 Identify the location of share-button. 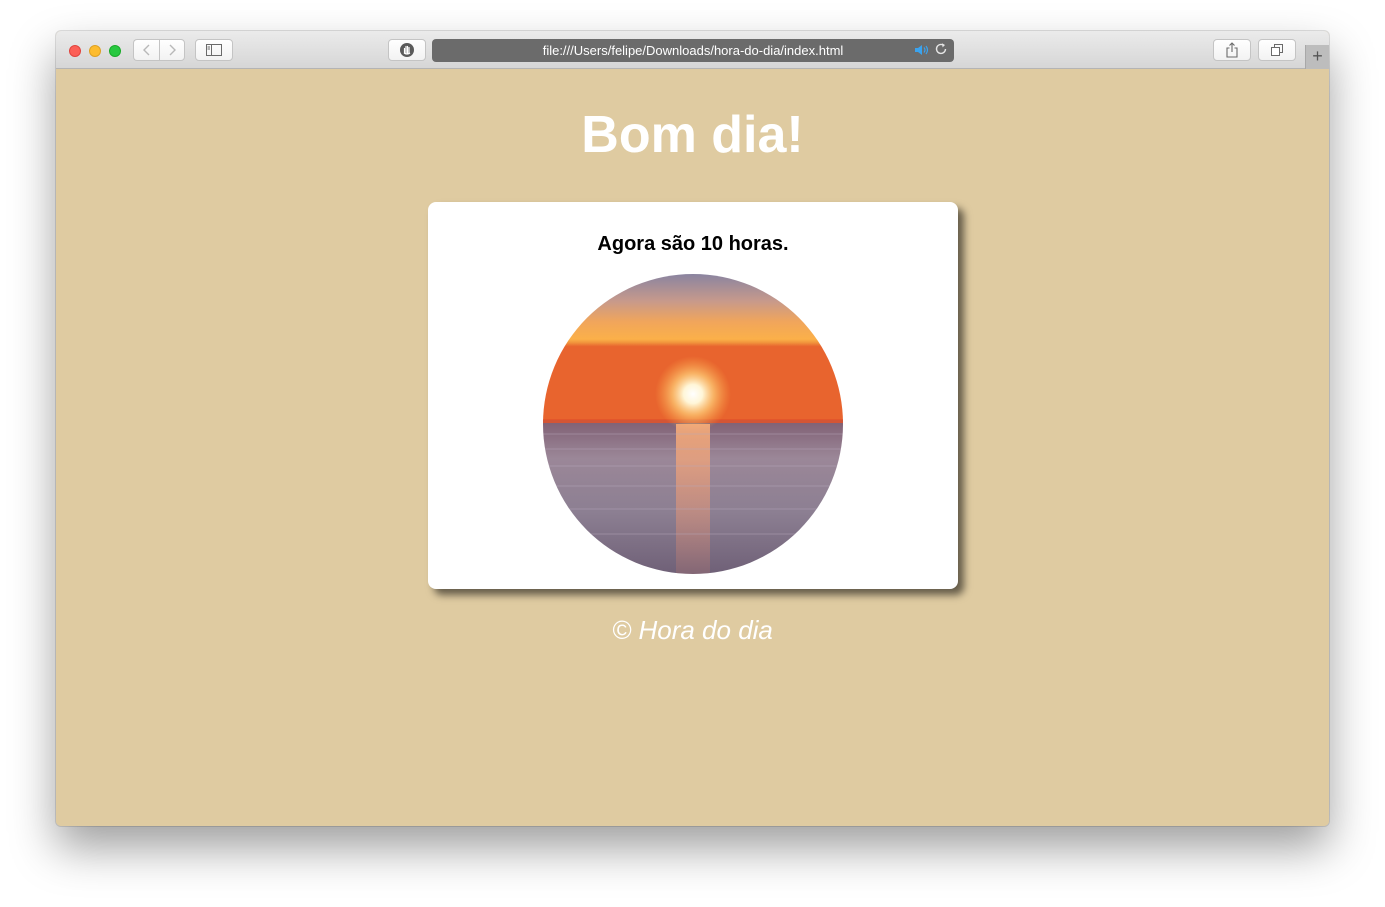
(1232, 50).